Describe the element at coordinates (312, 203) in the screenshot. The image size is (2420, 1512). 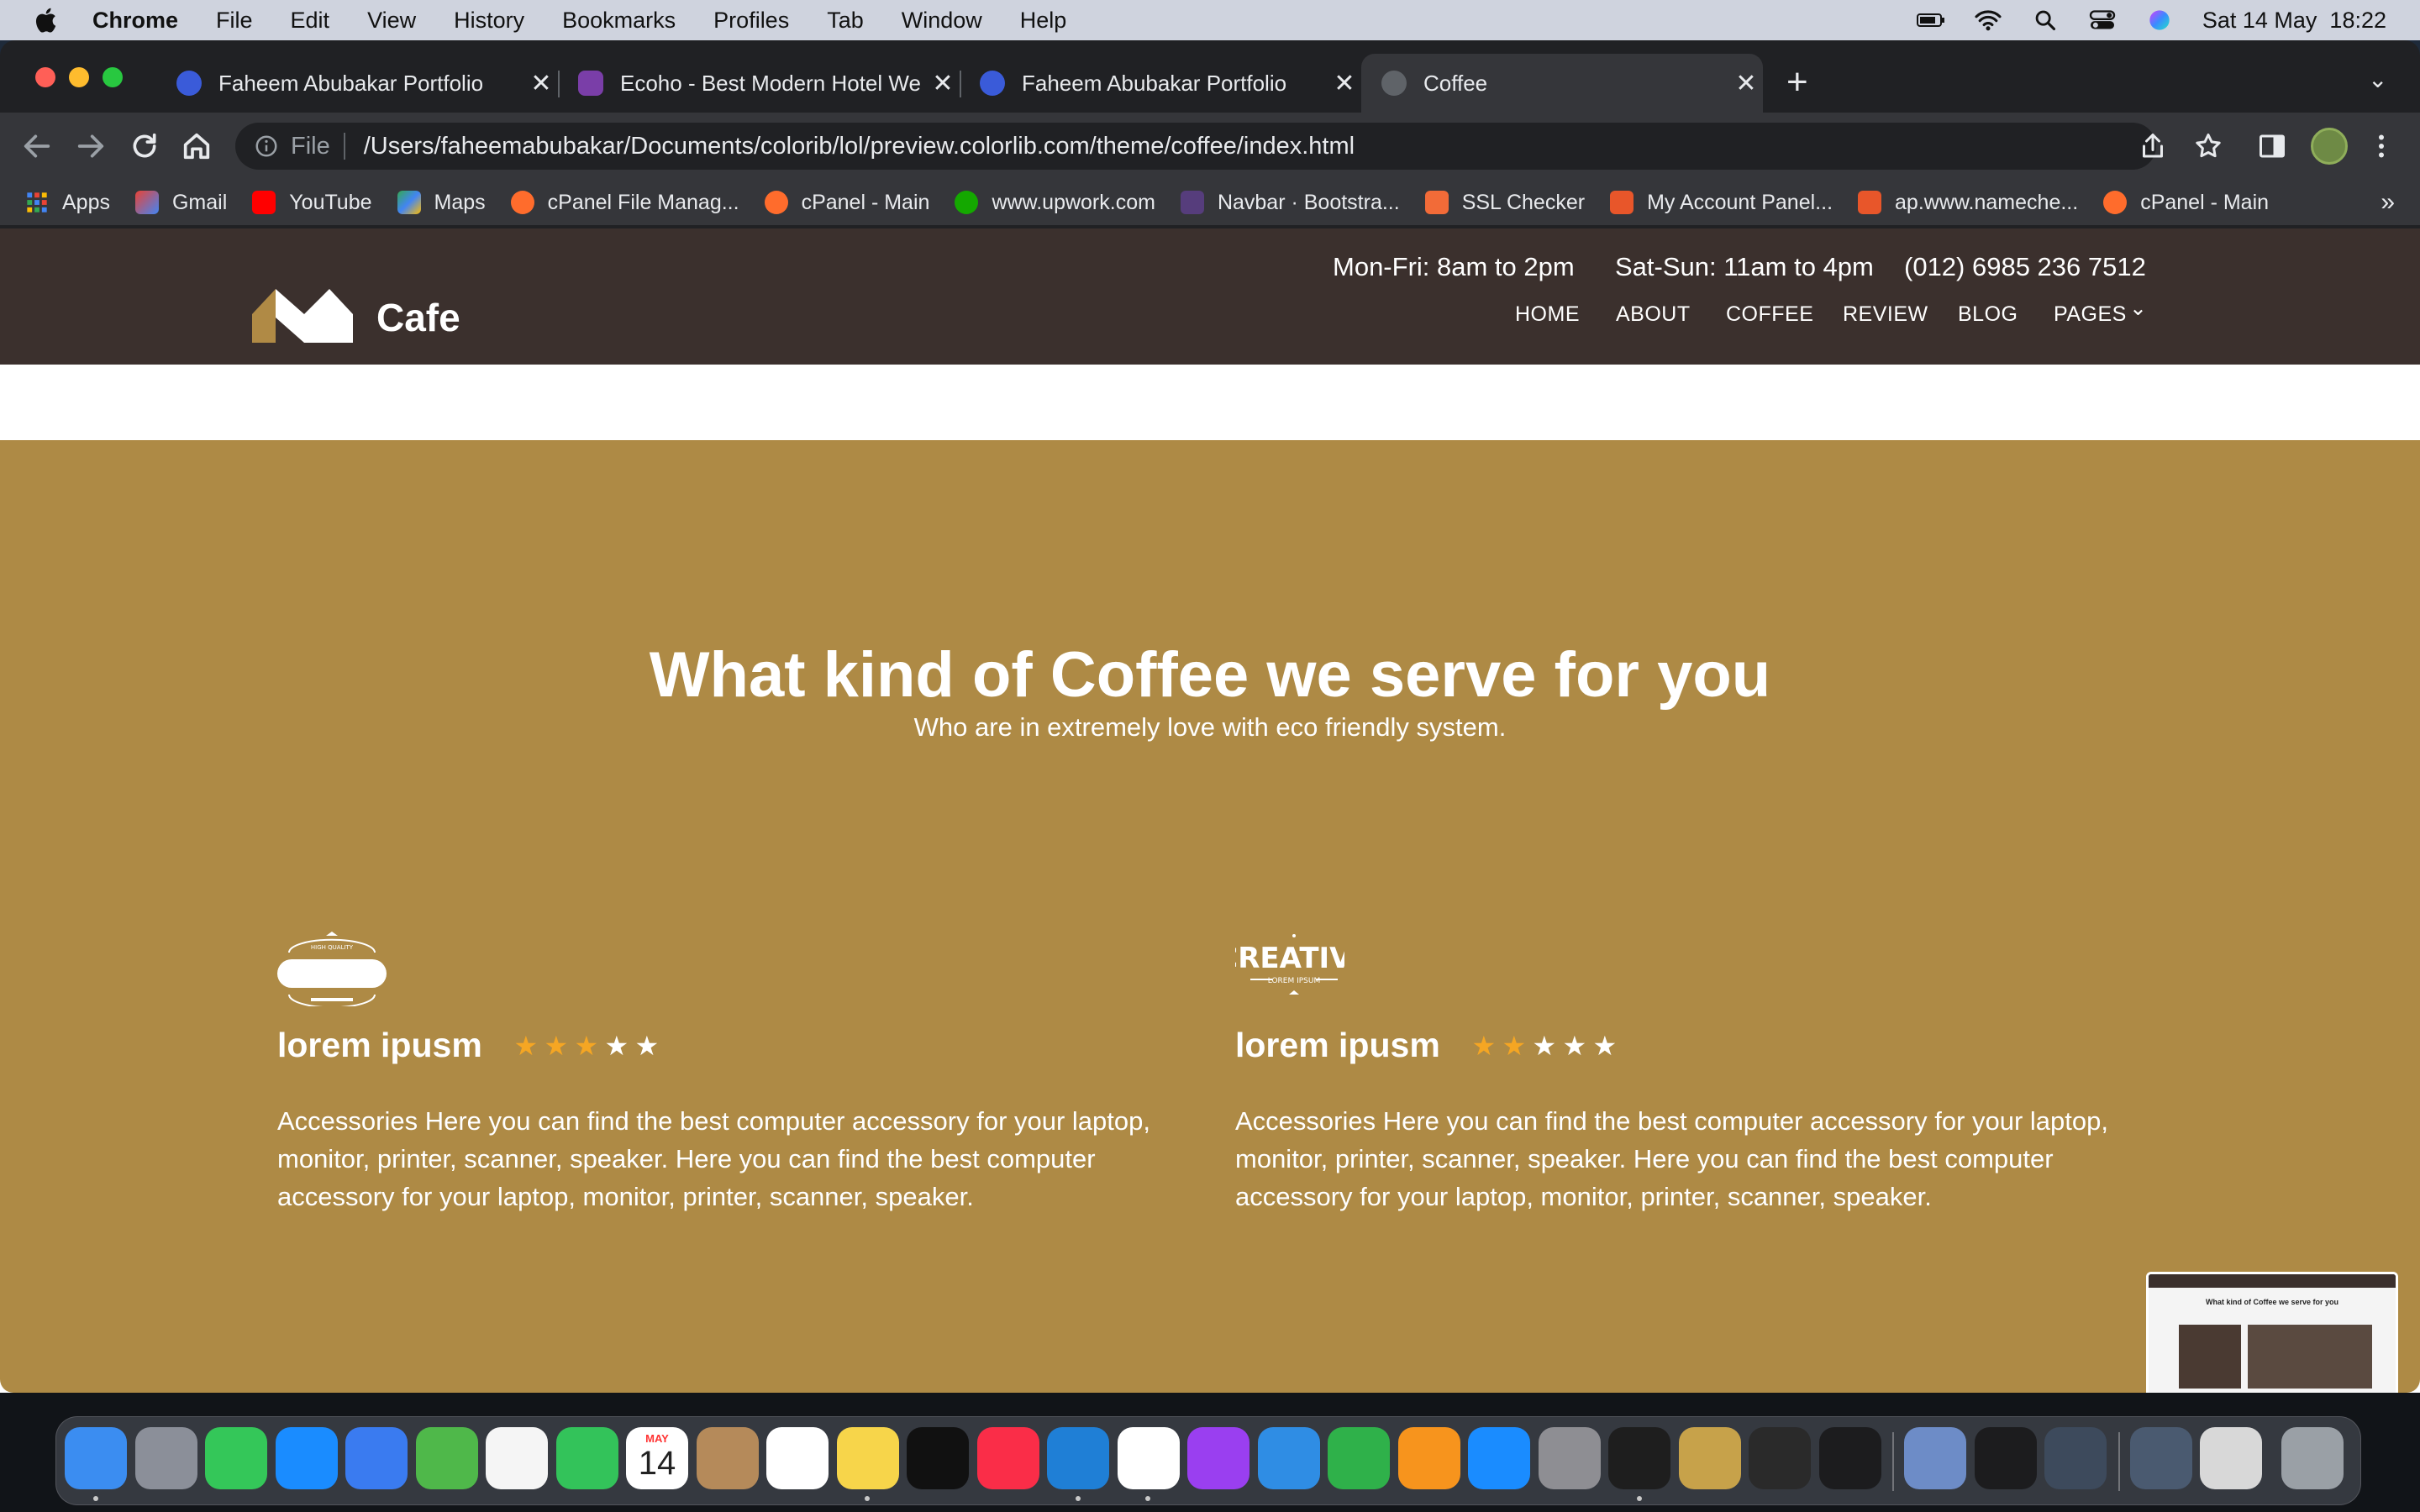
I see `bookmark-youtube: YouTube` at that location.